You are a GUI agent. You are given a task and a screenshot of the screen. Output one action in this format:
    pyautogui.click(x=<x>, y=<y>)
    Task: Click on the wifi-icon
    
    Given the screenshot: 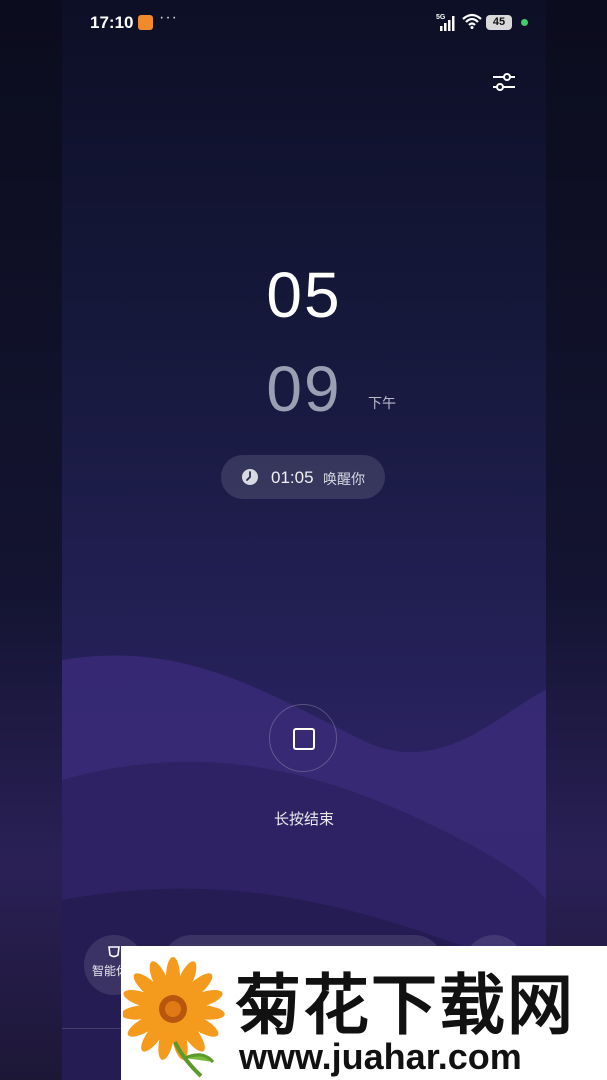 What is the action you would take?
    pyautogui.click(x=472, y=21)
    